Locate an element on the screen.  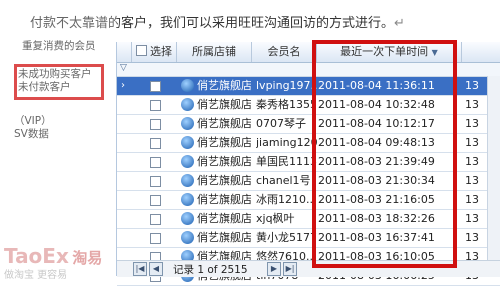
header-rownum is located at coordinates (124, 52).